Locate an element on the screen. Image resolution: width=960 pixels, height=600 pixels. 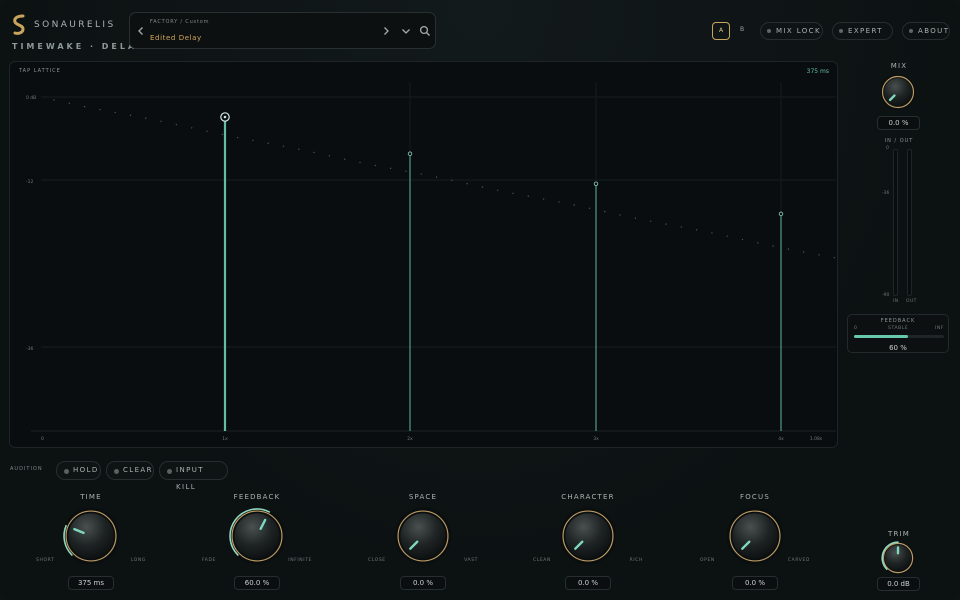
knob-time-value: 375 ms is located at coordinates (91, 583).